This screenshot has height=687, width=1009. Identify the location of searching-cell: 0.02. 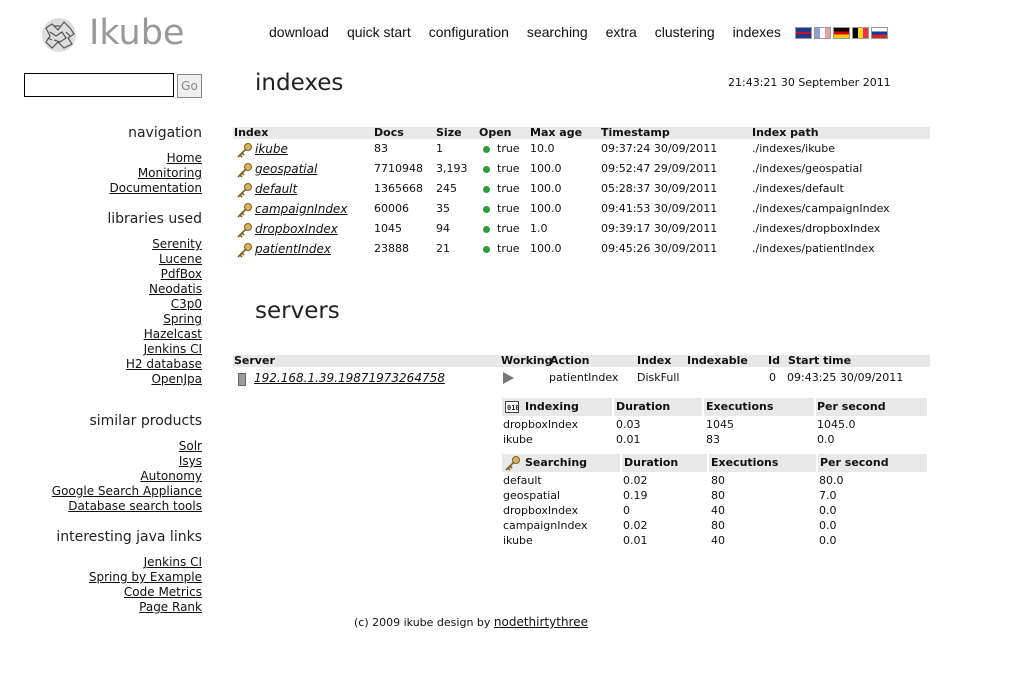
(635, 525).